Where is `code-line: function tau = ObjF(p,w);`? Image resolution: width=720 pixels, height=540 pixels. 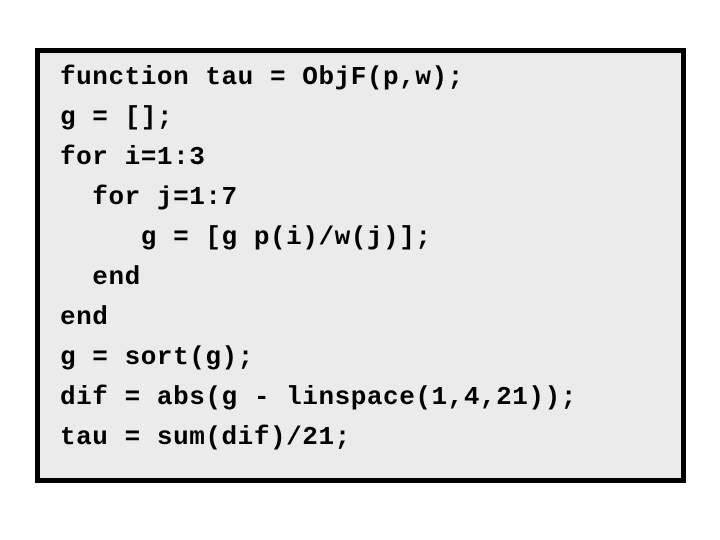
code-line: function tau = ObjF(p,w); is located at coordinates (262, 77).